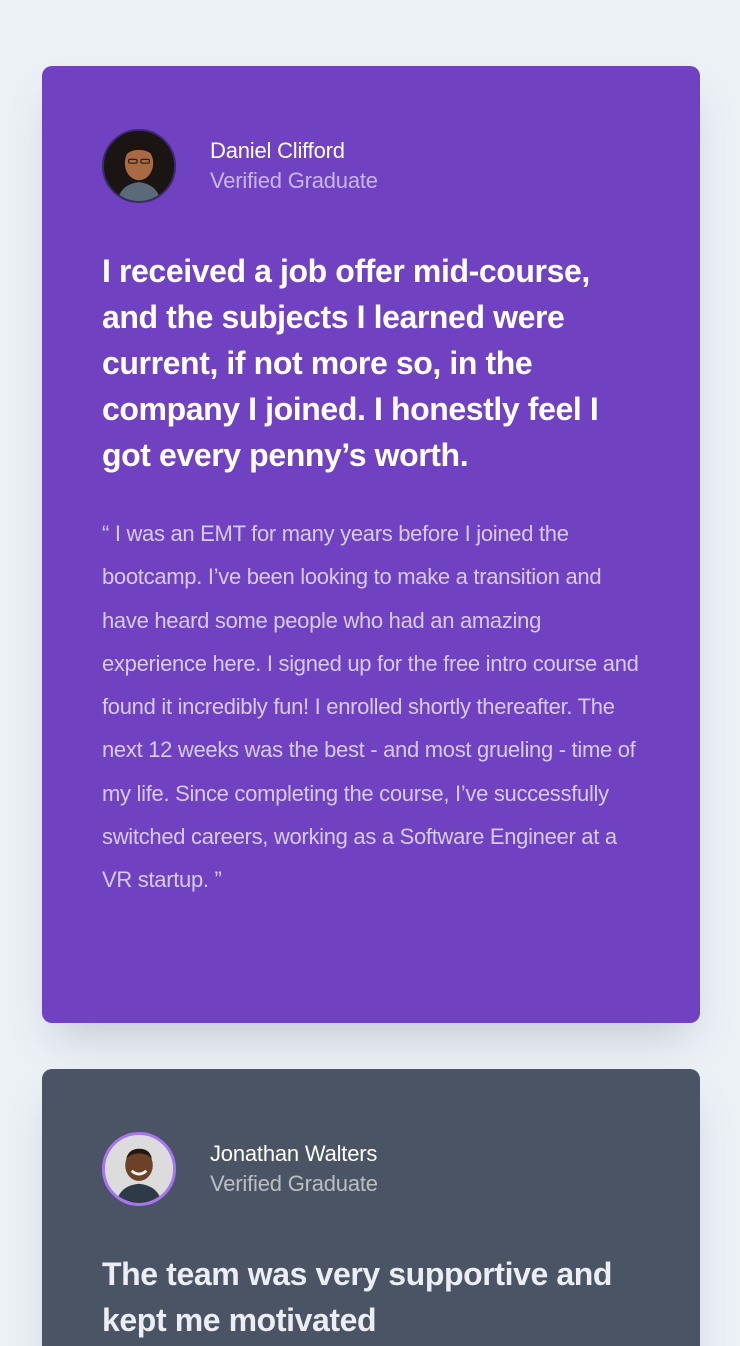 The width and height of the screenshot is (740, 1346). Describe the element at coordinates (294, 1169) in the screenshot. I see `profile-text: Jonathan Walters Verified Graduate` at that location.